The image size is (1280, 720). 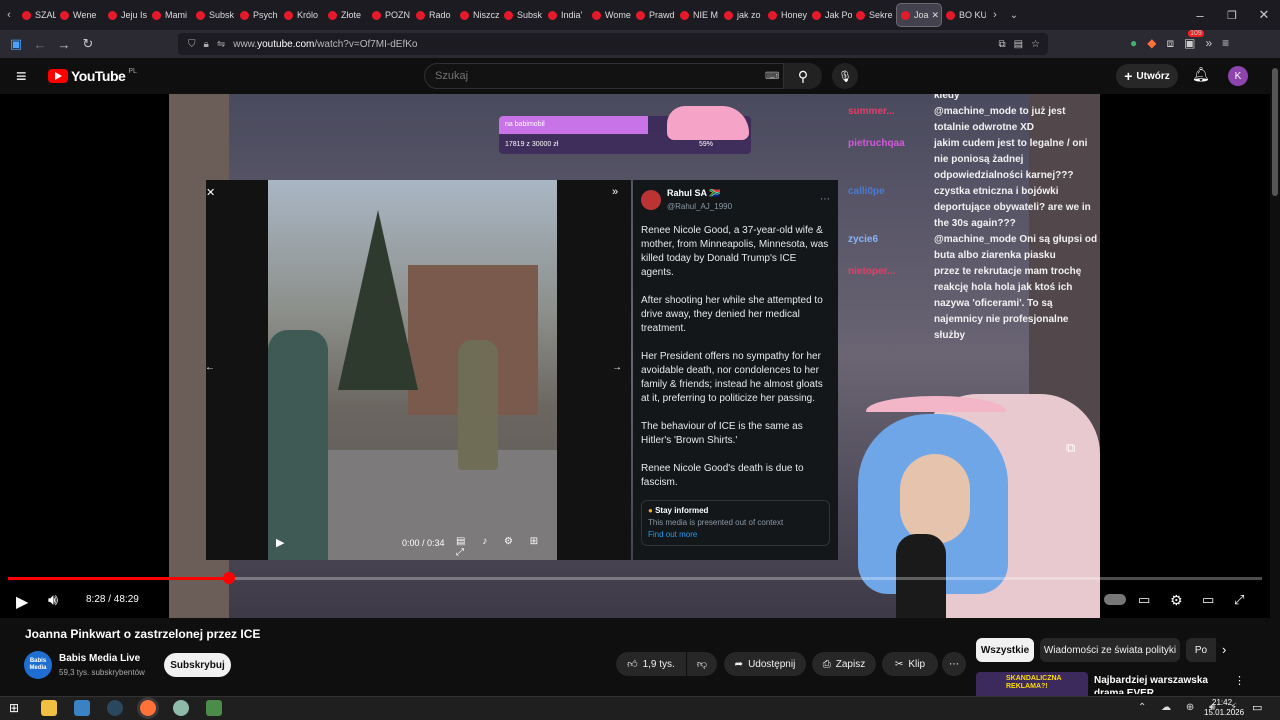 I want to click on steam-icon, so click(x=115, y=708).